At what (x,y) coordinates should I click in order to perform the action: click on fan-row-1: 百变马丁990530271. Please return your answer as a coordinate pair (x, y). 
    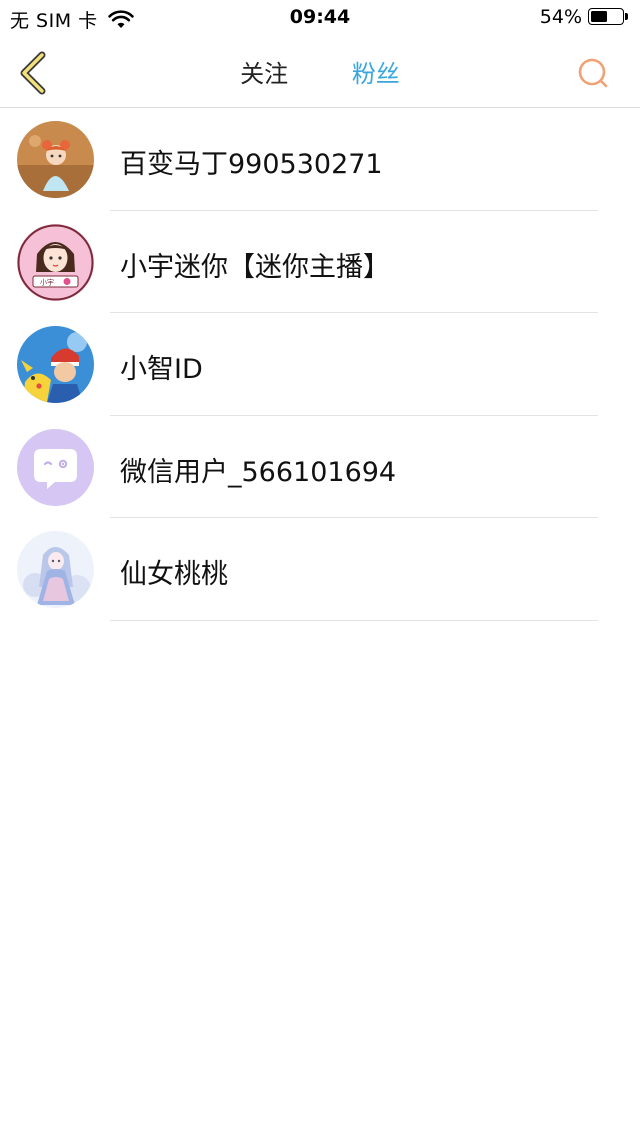
    Looking at the image, I should click on (320, 159).